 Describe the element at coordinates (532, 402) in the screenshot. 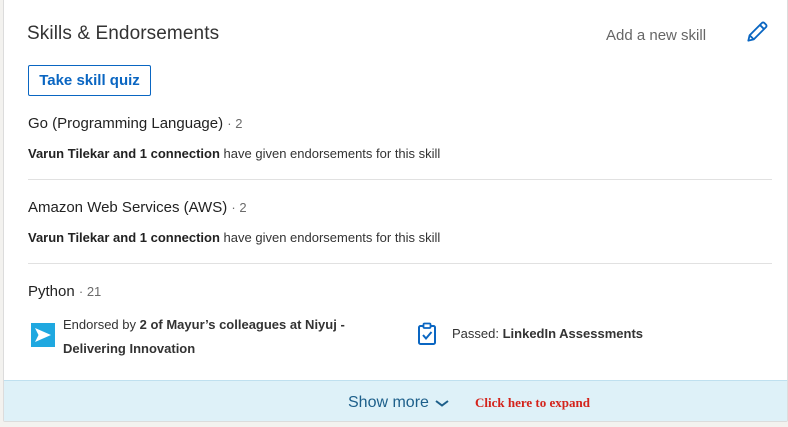

I see `expand-hint: Click here to expand` at that location.